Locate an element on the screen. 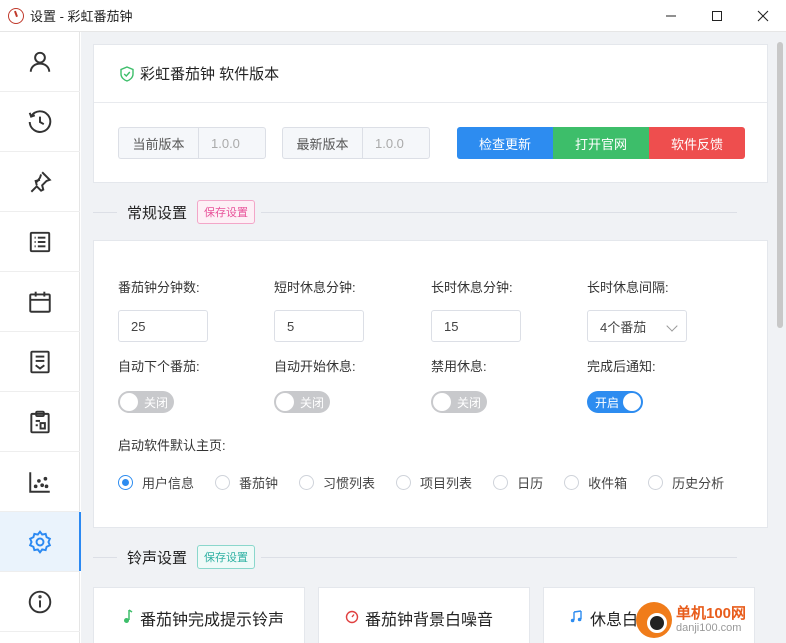 The width and height of the screenshot is (786, 643). auto-break-toggle: 关闭 is located at coordinates (302, 402).